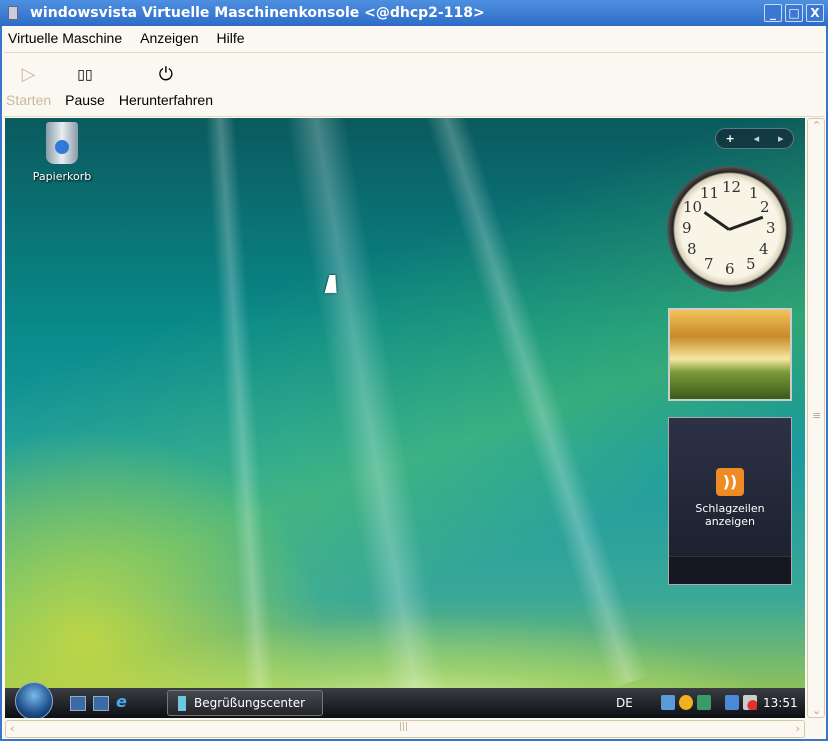 This screenshot has width=828, height=741. What do you see at coordinates (730, 482) in the screenshot?
I see `rss-icon: ))` at bounding box center [730, 482].